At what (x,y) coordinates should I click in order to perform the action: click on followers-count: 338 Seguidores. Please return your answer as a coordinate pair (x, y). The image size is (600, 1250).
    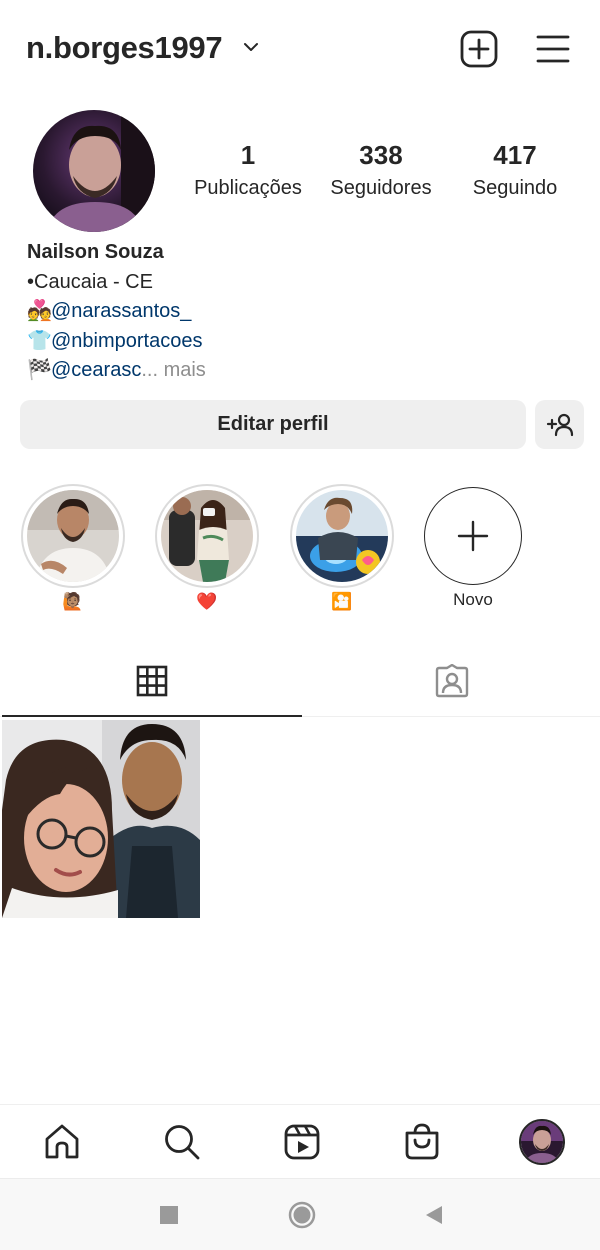
    Looking at the image, I should click on (381, 170).